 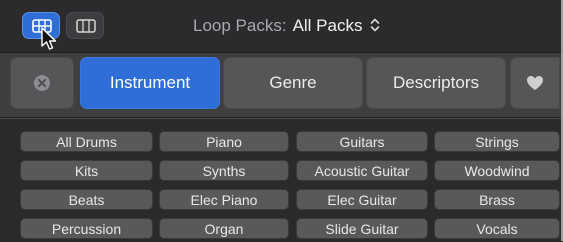 What do you see at coordinates (293, 83) in the screenshot?
I see `genre-tab: Genre` at bounding box center [293, 83].